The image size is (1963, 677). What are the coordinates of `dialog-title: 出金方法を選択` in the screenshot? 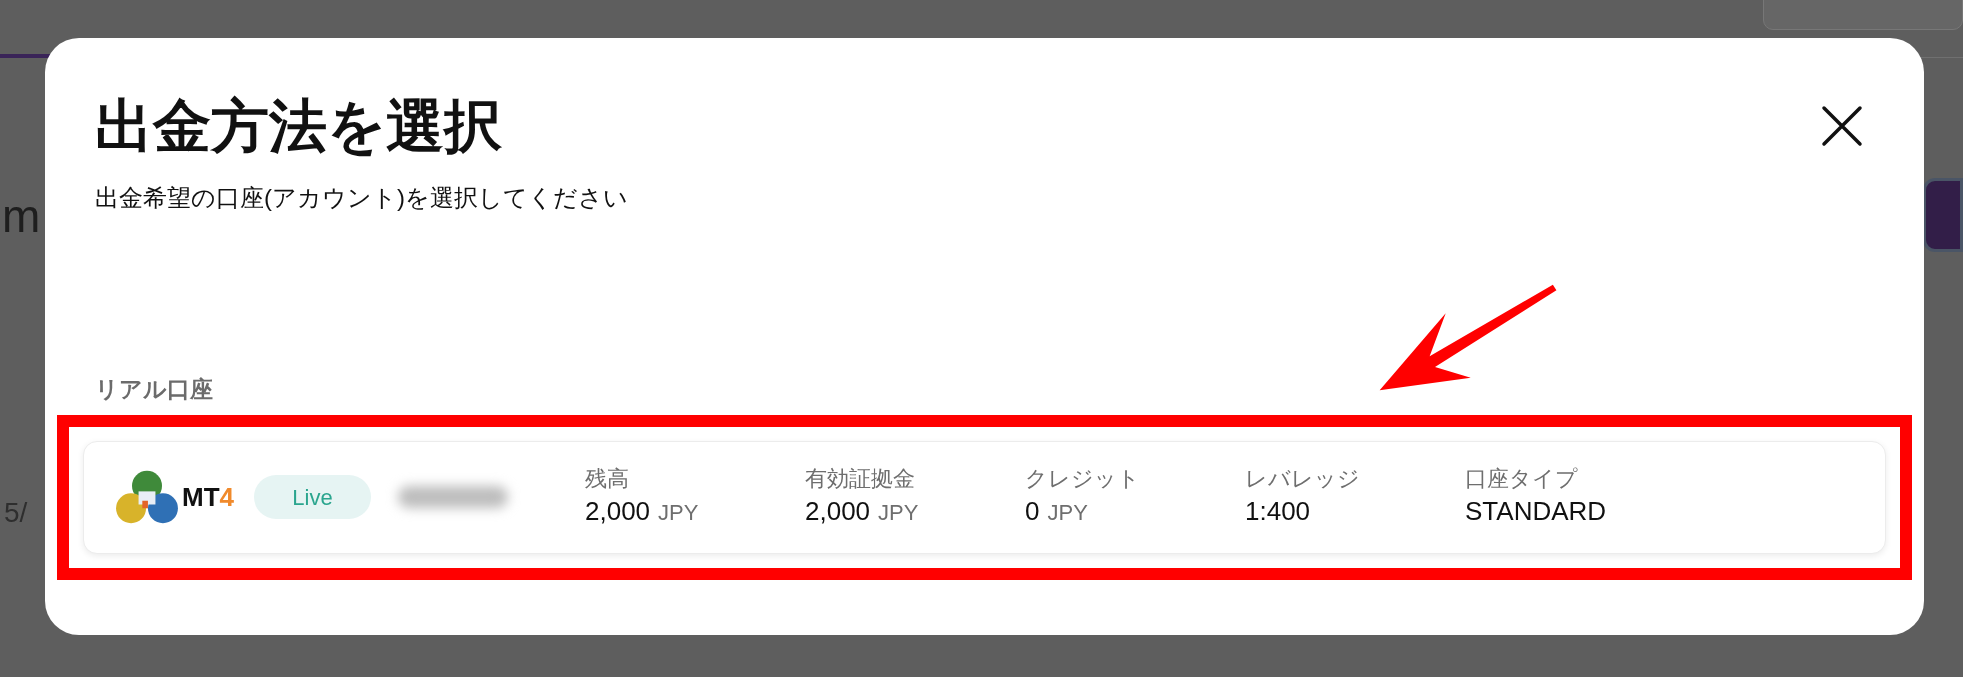 It's located at (298, 126).